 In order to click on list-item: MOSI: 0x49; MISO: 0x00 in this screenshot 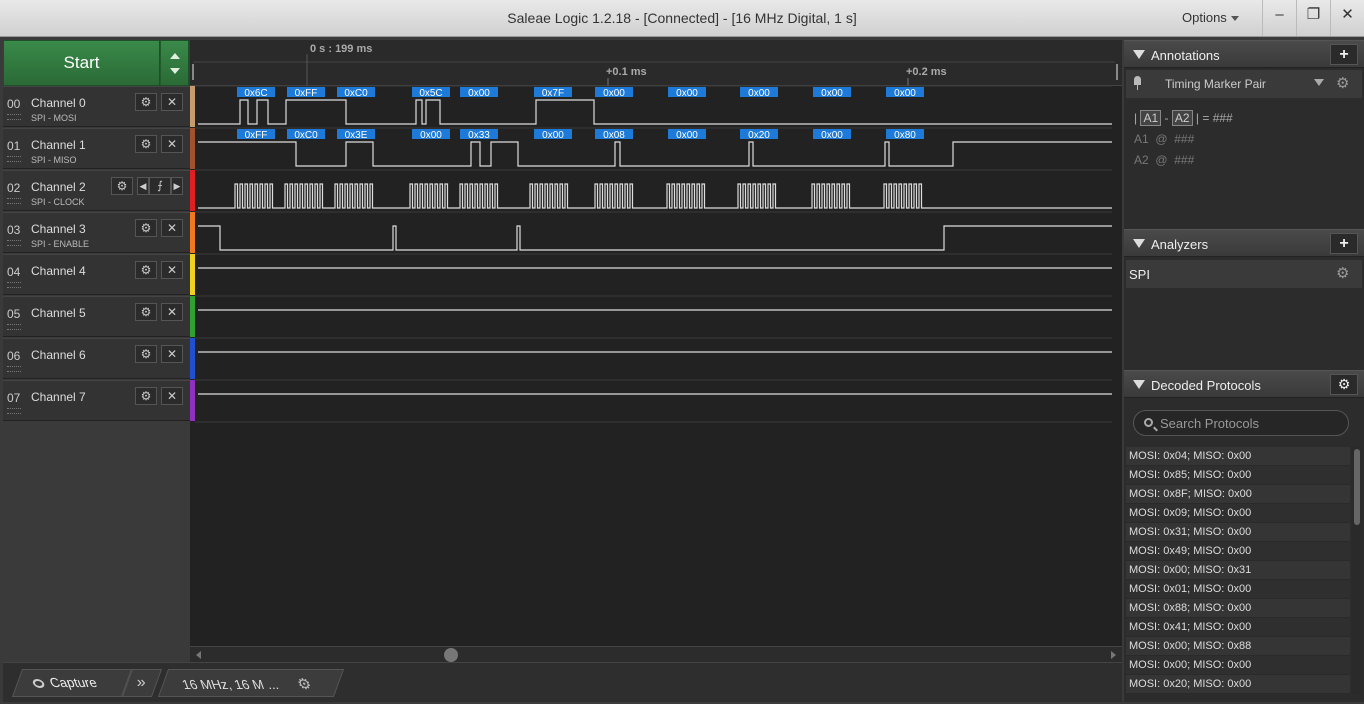, I will do `click(1238, 551)`.